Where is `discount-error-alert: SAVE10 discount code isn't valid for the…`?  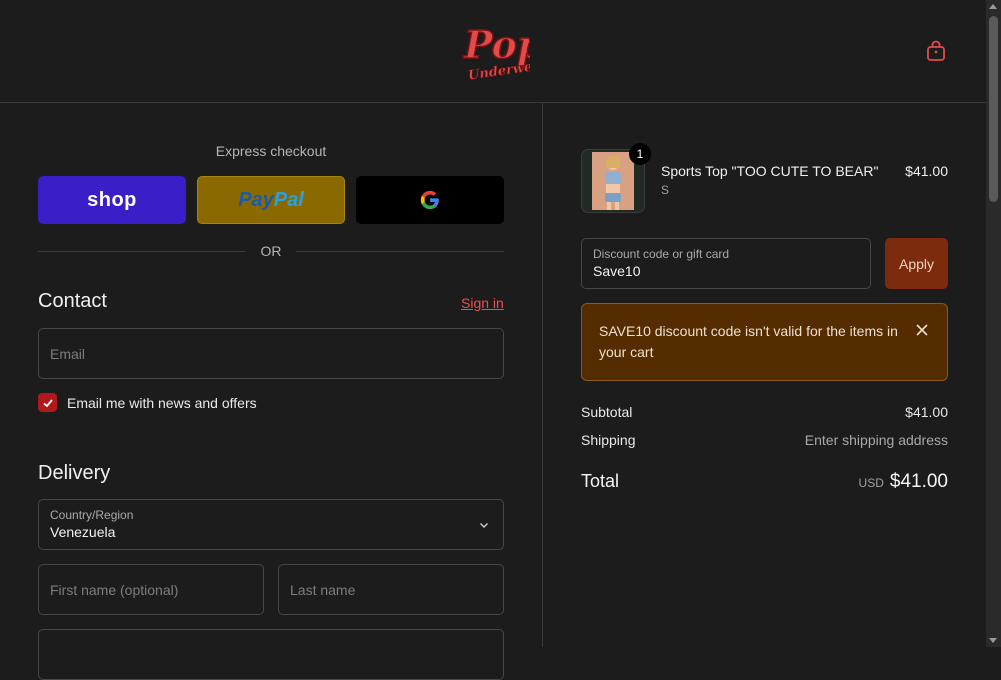 discount-error-alert: SAVE10 discount code isn't valid for the… is located at coordinates (764, 342).